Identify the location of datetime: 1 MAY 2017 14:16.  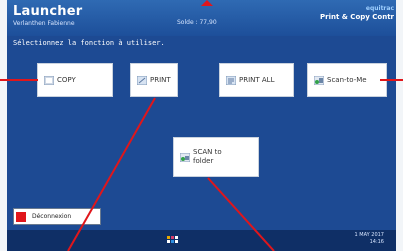
(370, 239).